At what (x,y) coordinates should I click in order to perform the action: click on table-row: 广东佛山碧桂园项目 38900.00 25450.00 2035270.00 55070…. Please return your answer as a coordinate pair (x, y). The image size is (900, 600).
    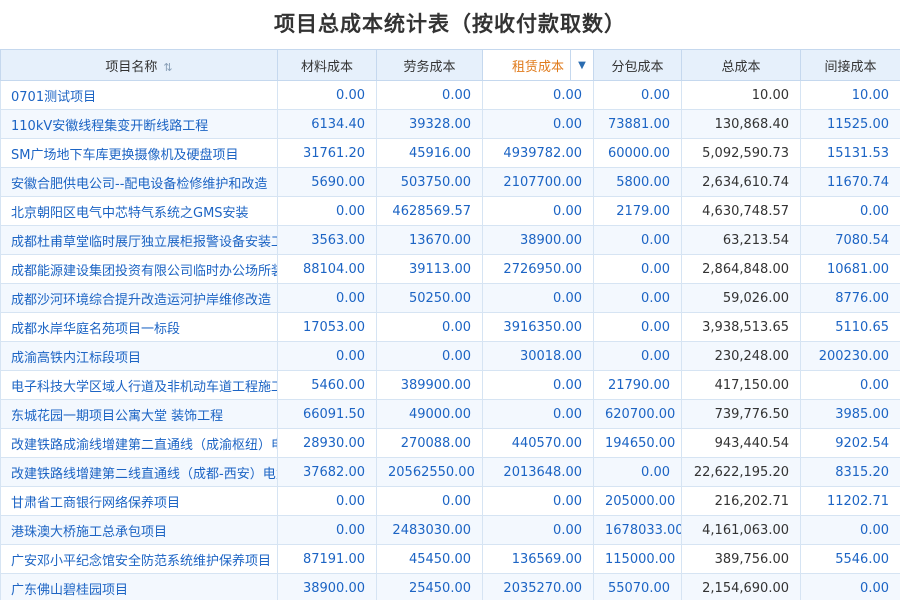
    Looking at the image, I should click on (450, 586).